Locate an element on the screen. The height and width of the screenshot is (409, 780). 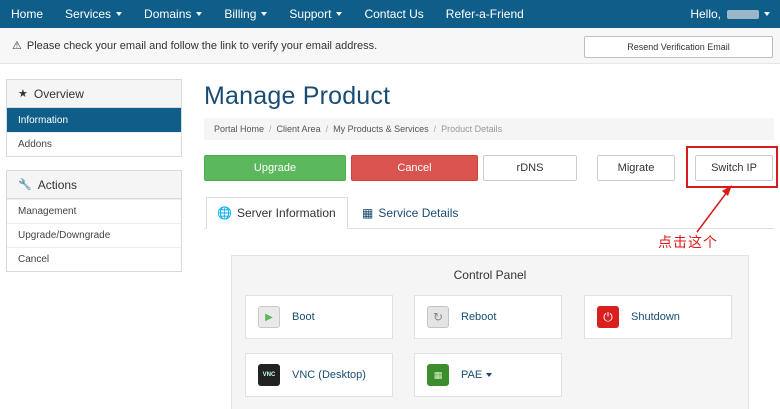
sidebar-item-information: Information is located at coordinates (94, 120).